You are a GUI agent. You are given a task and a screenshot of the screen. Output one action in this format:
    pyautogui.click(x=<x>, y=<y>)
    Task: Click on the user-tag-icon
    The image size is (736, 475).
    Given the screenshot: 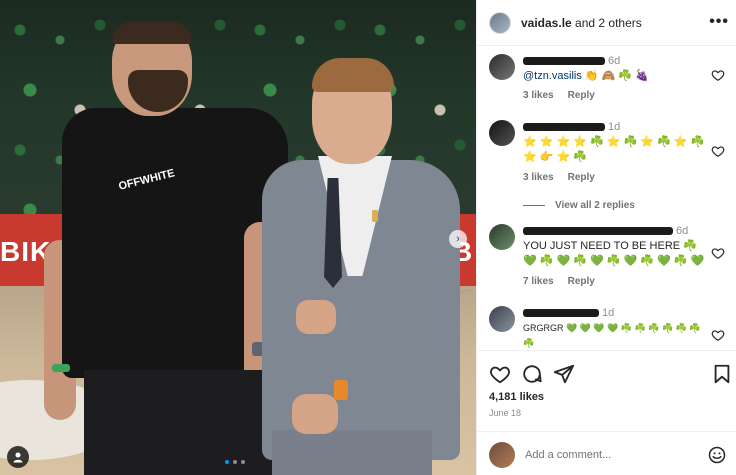 What is the action you would take?
    pyautogui.click(x=18, y=457)
    